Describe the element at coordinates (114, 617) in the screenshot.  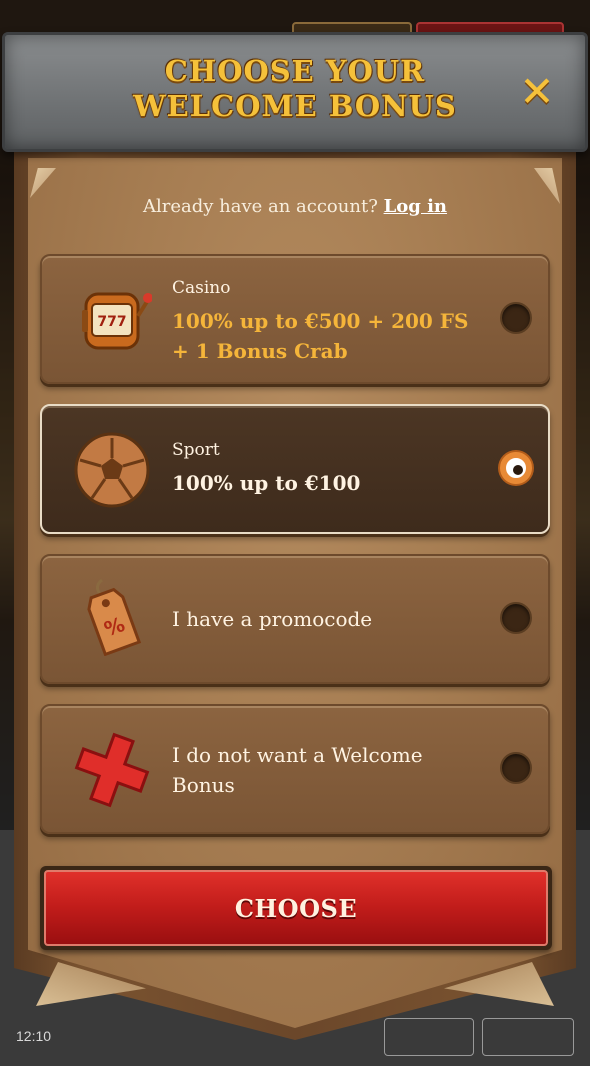
I see `price-tag-icon: %` at that location.